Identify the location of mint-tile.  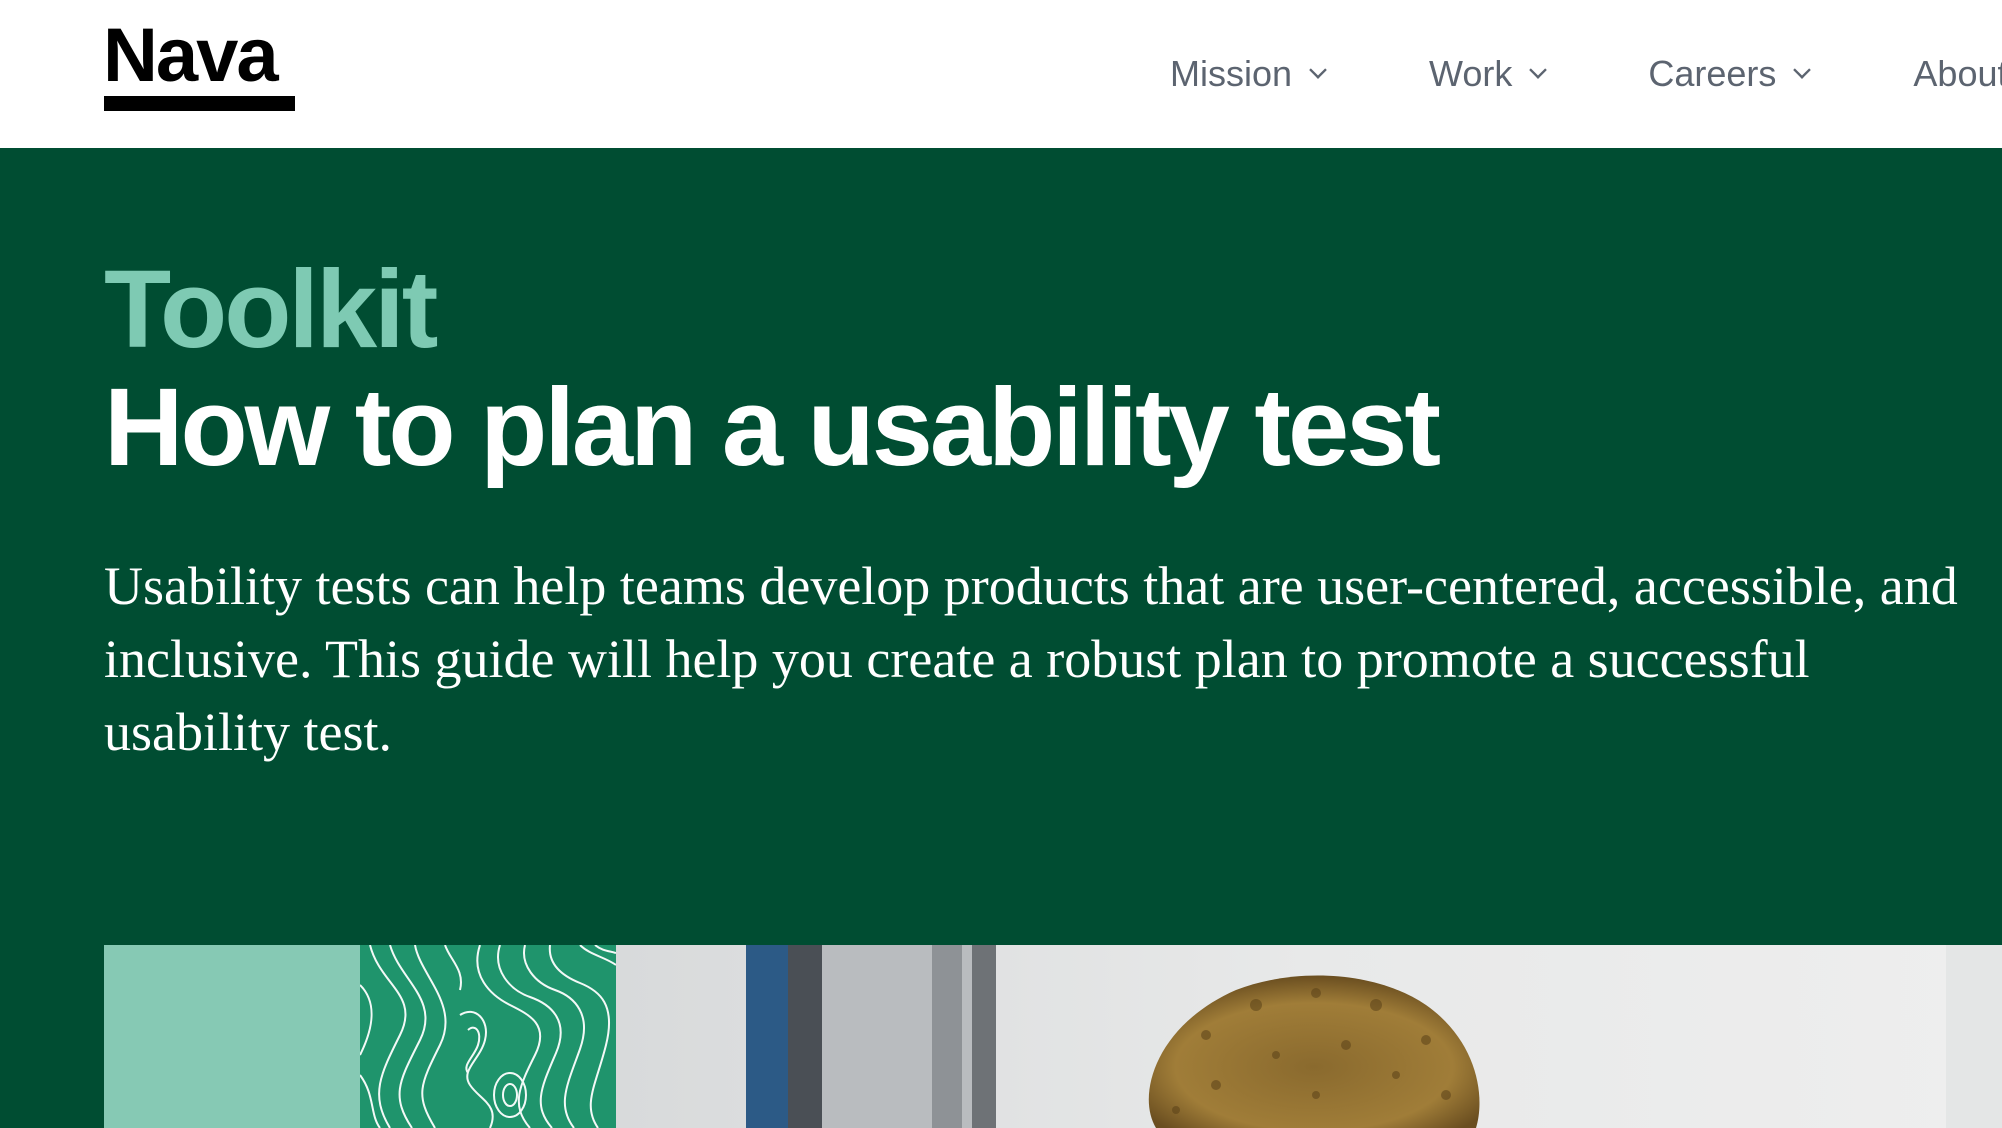
(232, 1036).